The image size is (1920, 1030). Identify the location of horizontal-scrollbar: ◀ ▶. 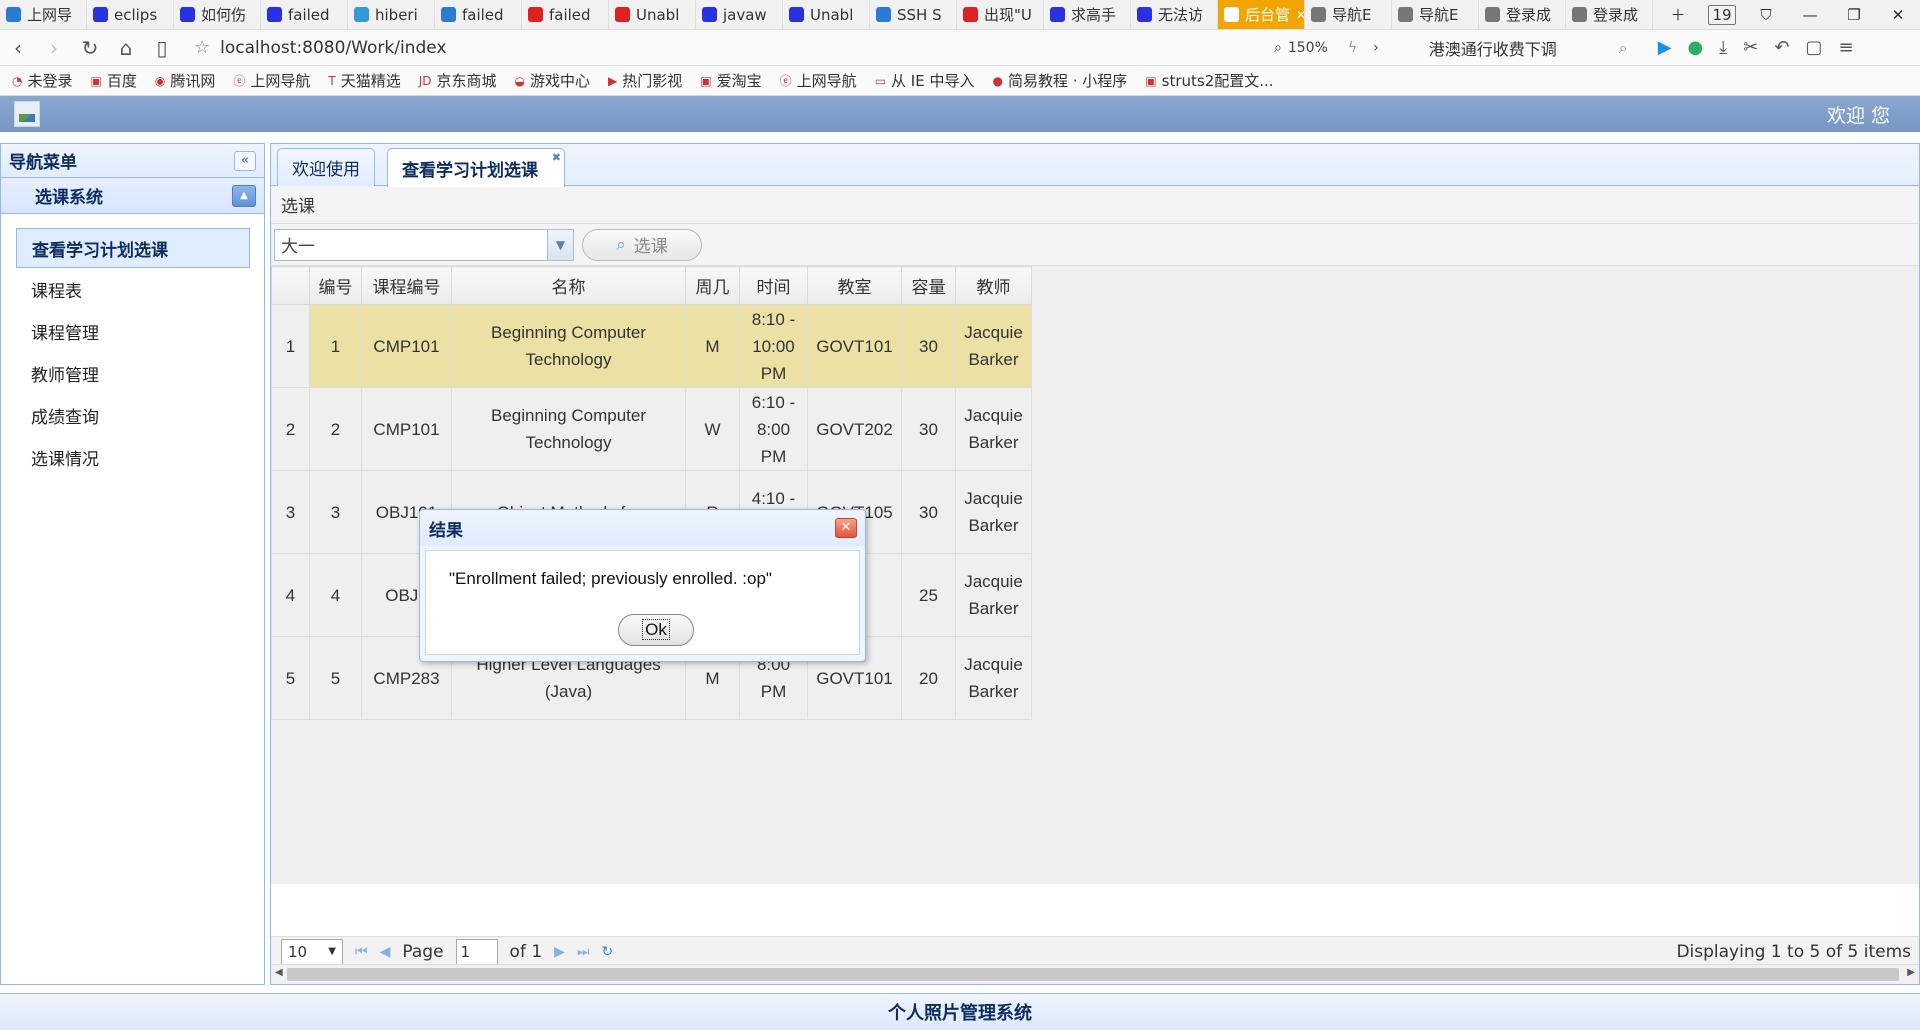
(1095, 974).